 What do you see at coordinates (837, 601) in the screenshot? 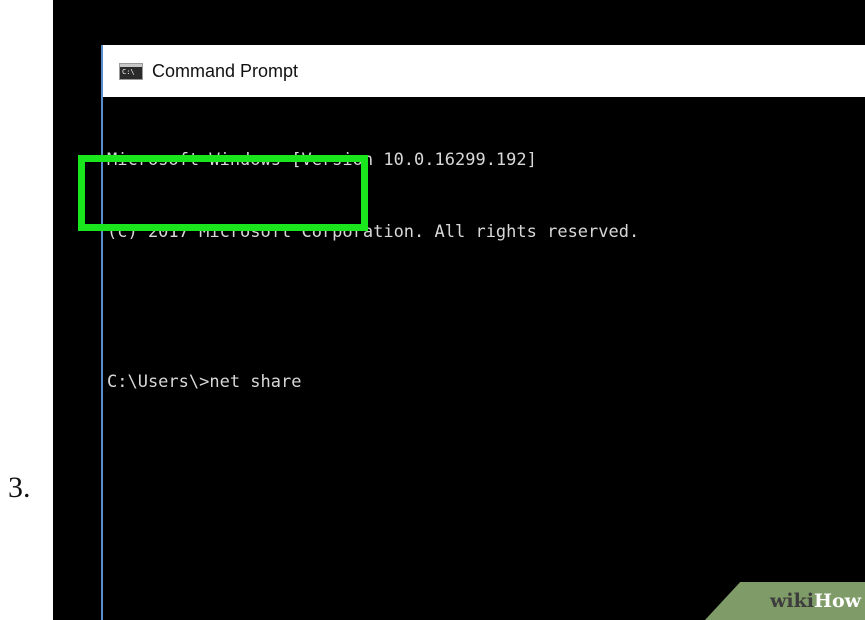
I see `watermark-how-text: How` at bounding box center [837, 601].